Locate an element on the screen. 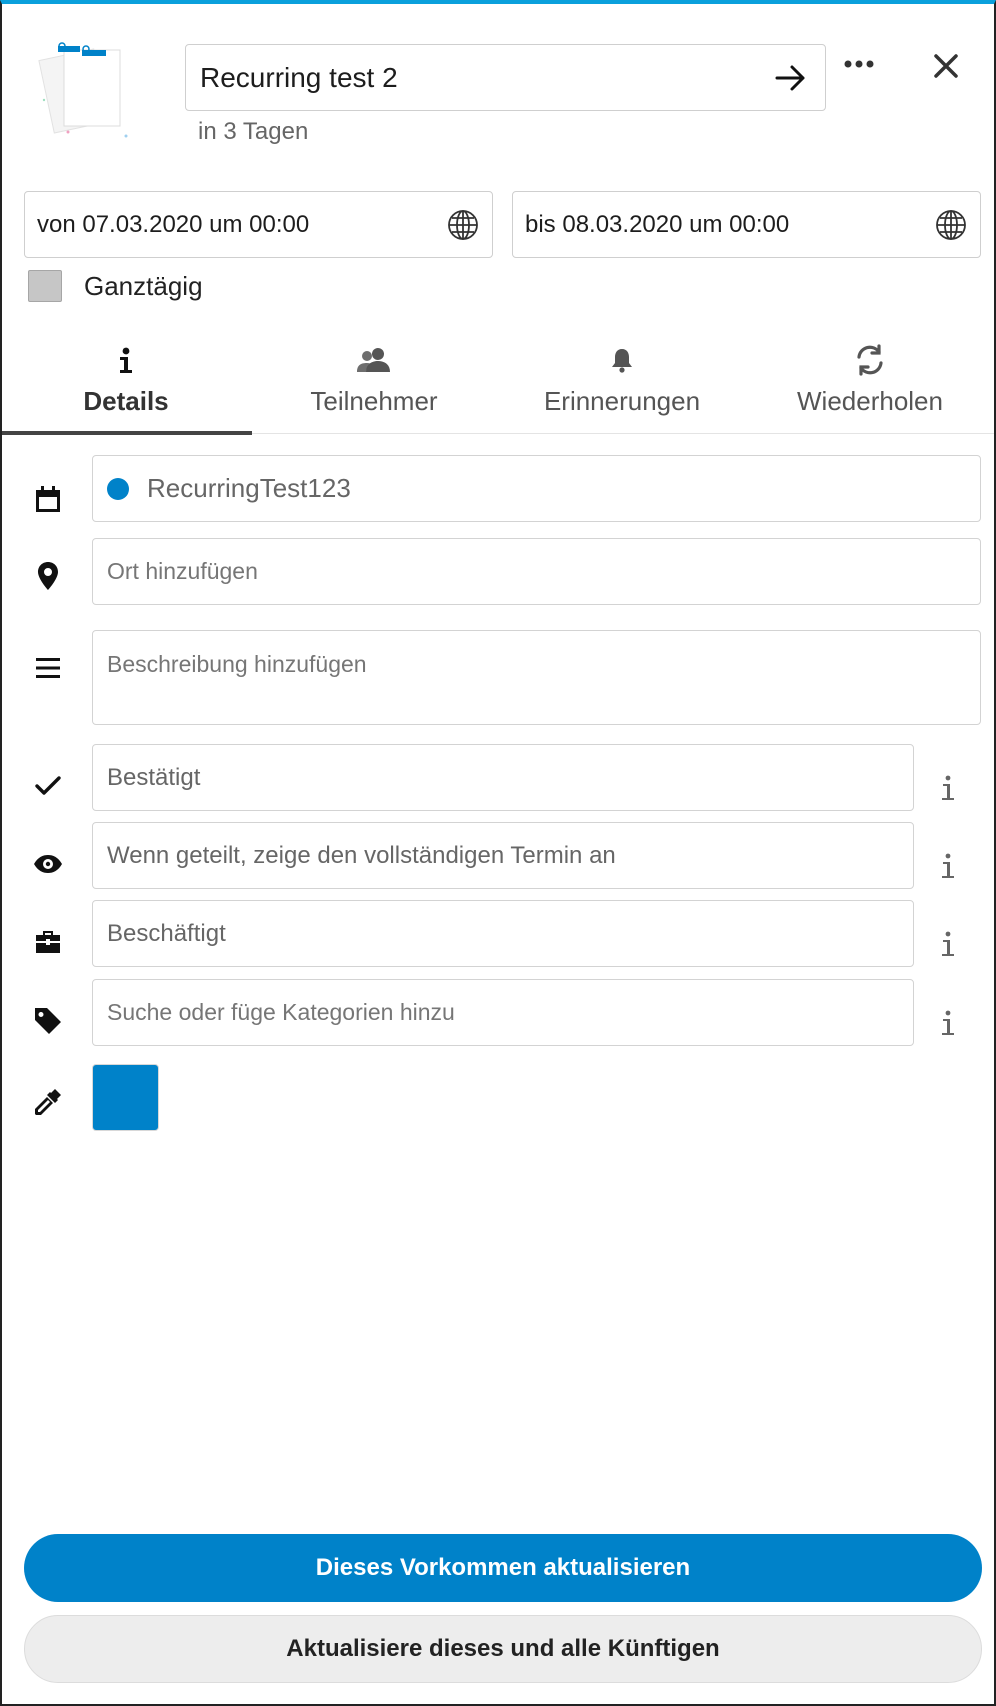  eye-icon is located at coordinates (48, 864).